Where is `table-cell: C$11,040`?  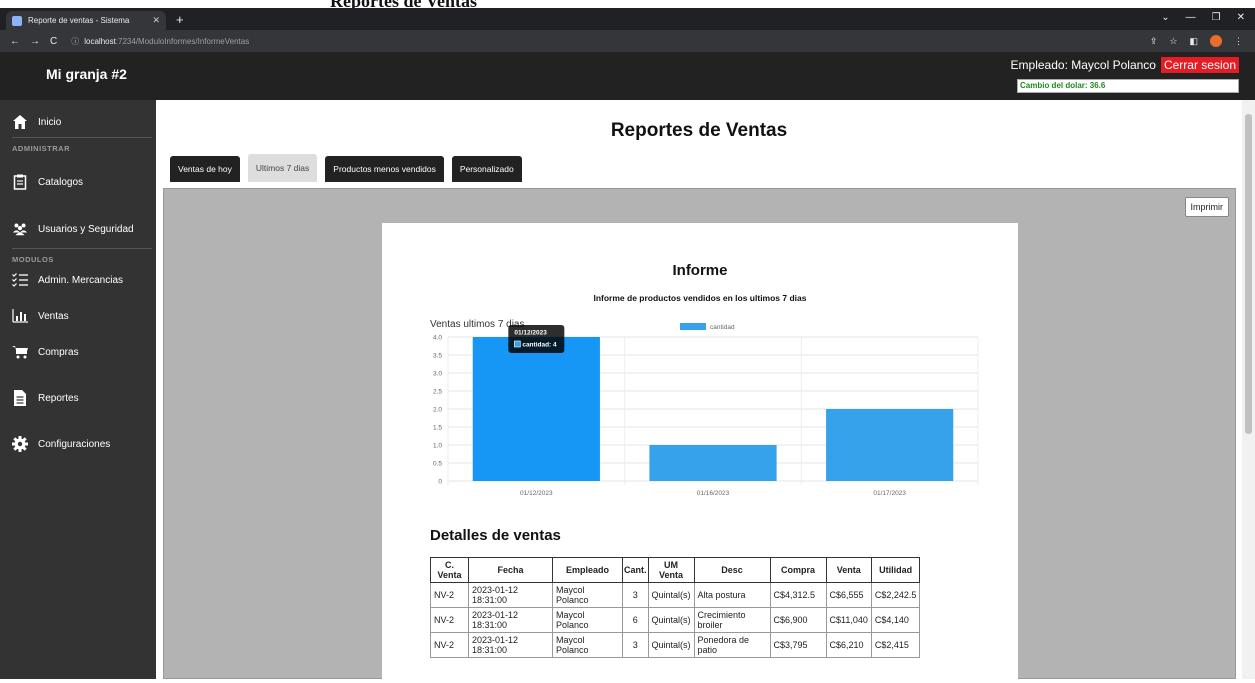
table-cell: C$11,040 is located at coordinates (848, 620).